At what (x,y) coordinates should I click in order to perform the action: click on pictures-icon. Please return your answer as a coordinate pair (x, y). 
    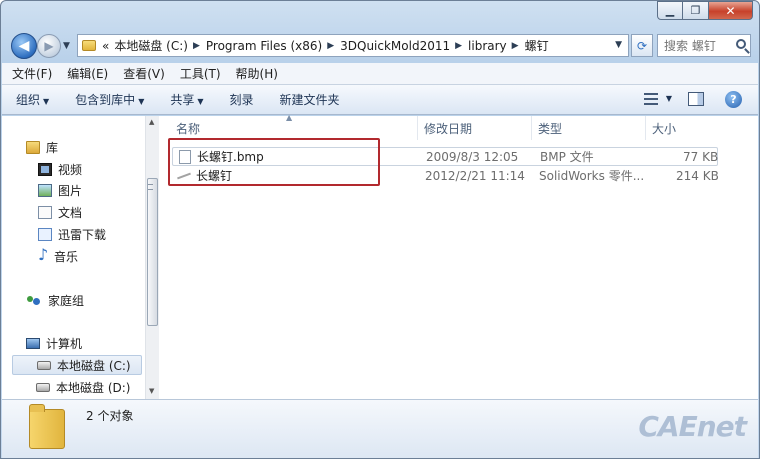
    Looking at the image, I should click on (45, 190).